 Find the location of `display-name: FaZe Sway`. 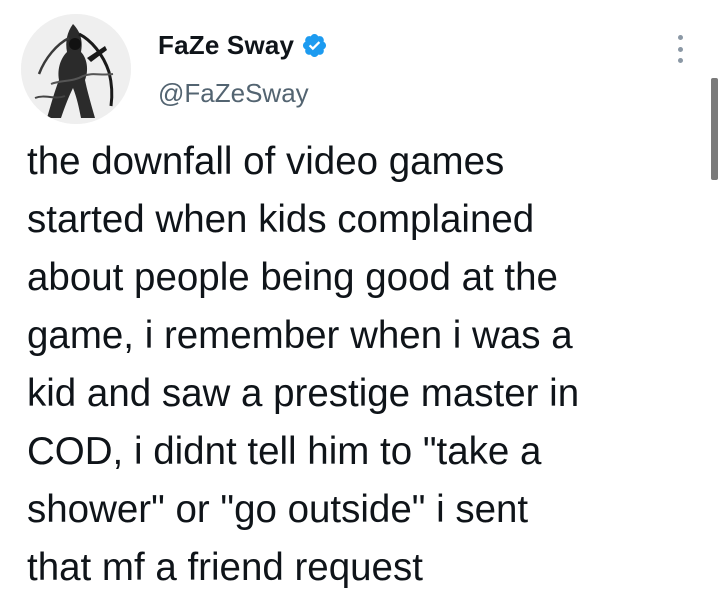

display-name: FaZe Sway is located at coordinates (226, 45).